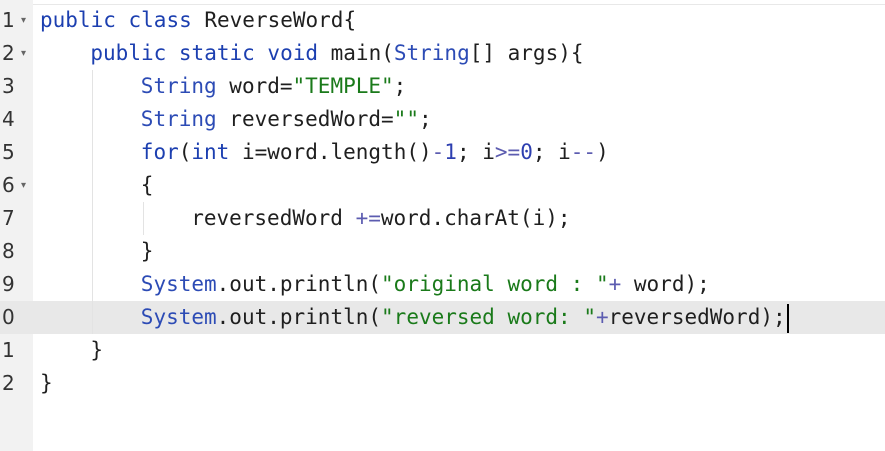 The height and width of the screenshot is (451, 885). Describe the element at coordinates (210, 152) in the screenshot. I see `code-token: int` at that location.